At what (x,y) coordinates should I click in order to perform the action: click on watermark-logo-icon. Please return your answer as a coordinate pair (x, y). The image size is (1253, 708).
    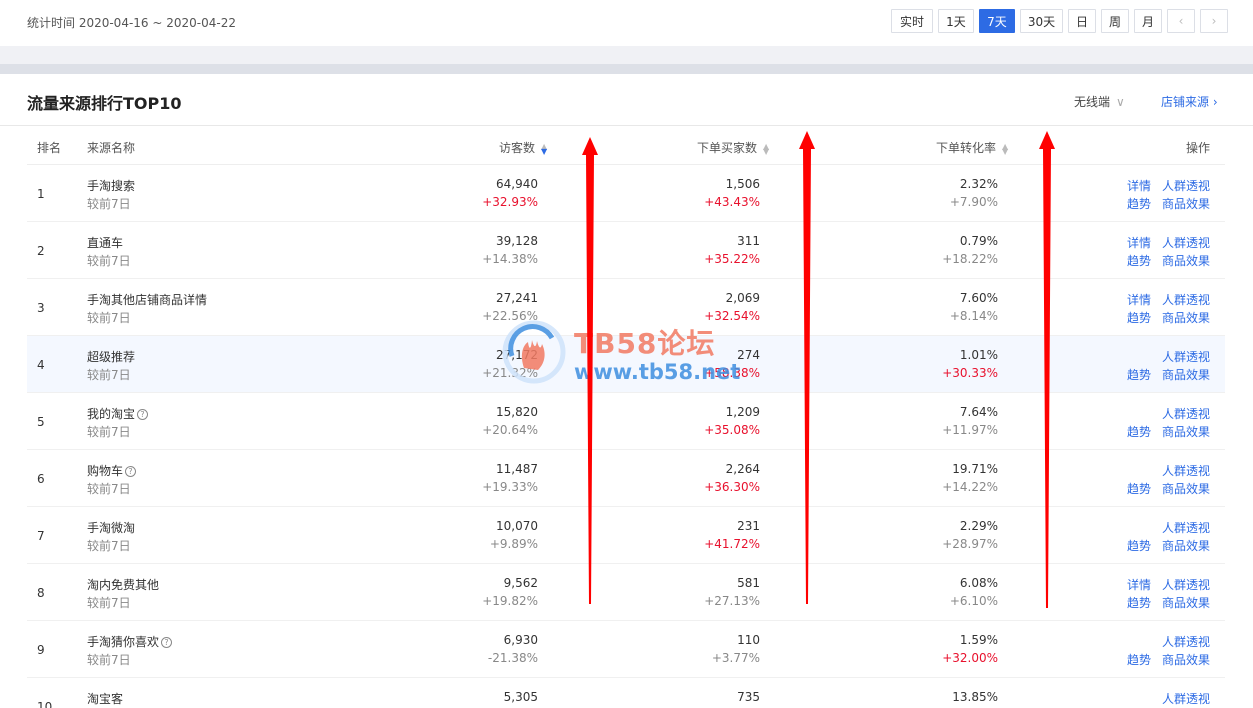
    Looking at the image, I should click on (534, 352).